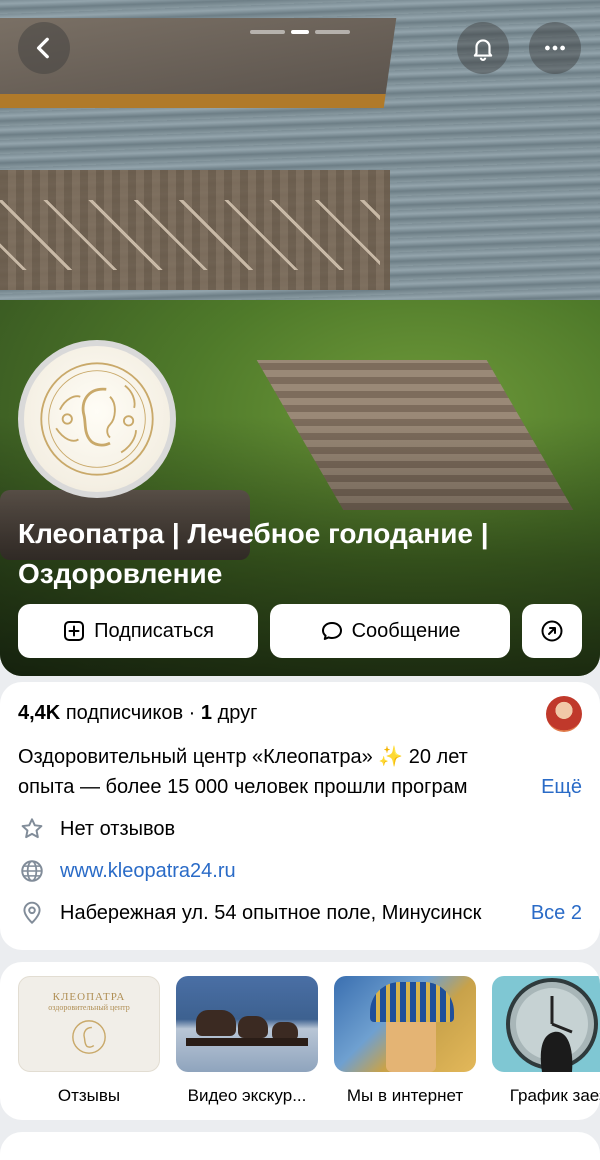 Image resolution: width=600 pixels, height=1160 pixels. I want to click on thumb-logo-title: КЛЕОПАТРА, so click(89, 997).